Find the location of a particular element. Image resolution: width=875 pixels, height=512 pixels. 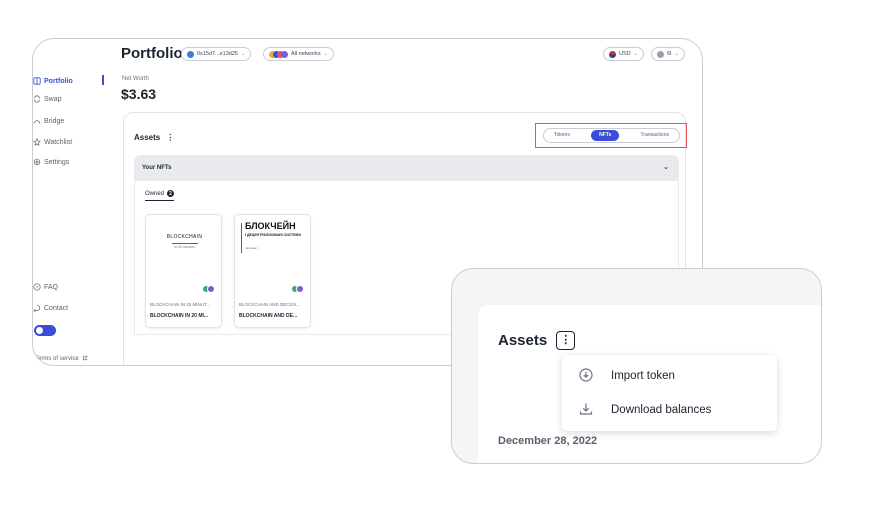

swap-icon is located at coordinates (37, 99).